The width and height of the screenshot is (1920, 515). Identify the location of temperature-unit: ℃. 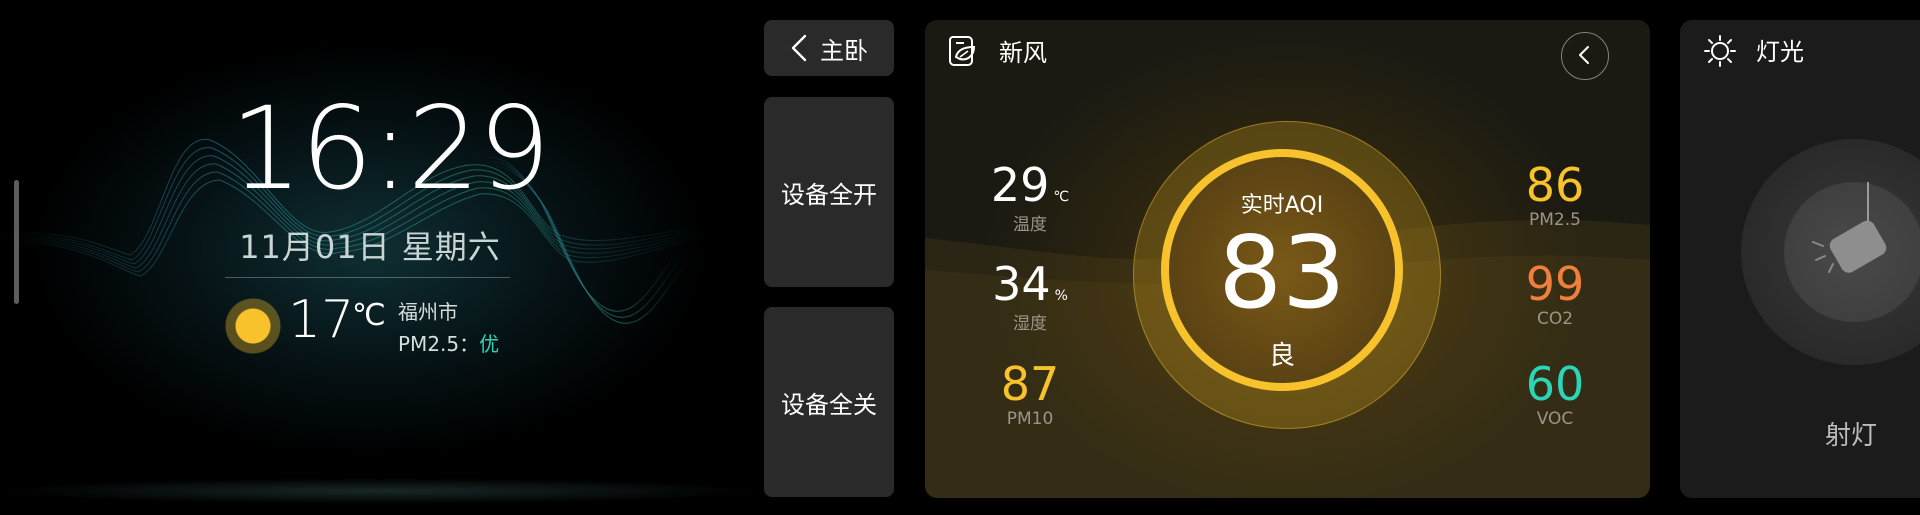
(369, 315).